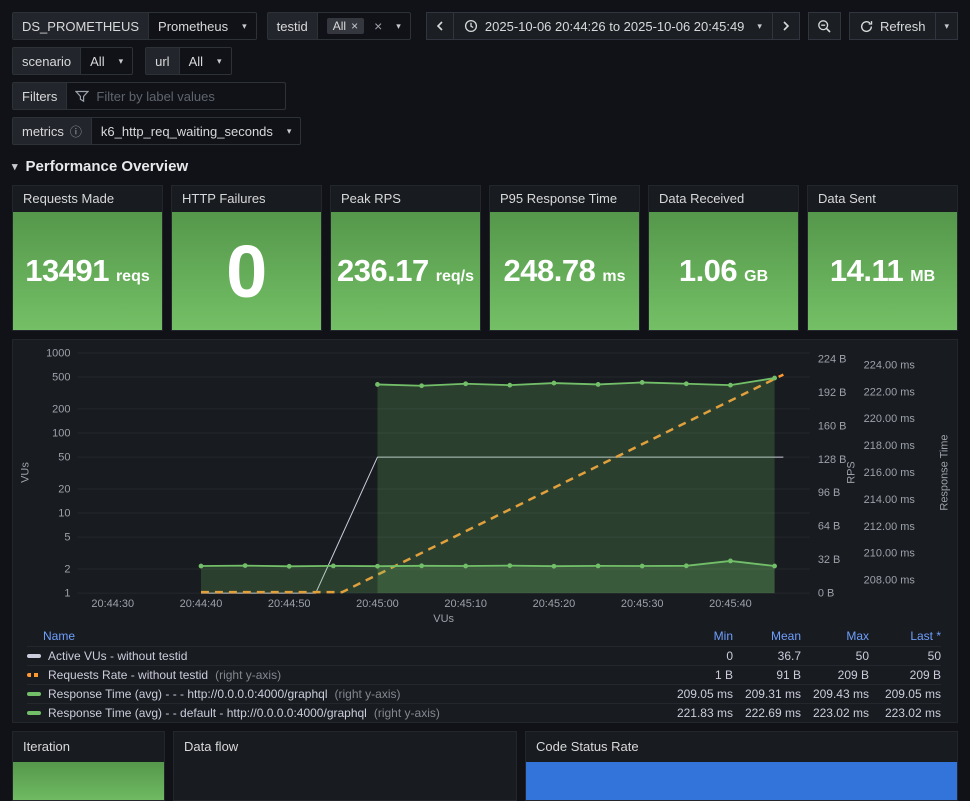  Describe the element at coordinates (701, 636) in the screenshot. I see `legend-col-min: Min` at that location.